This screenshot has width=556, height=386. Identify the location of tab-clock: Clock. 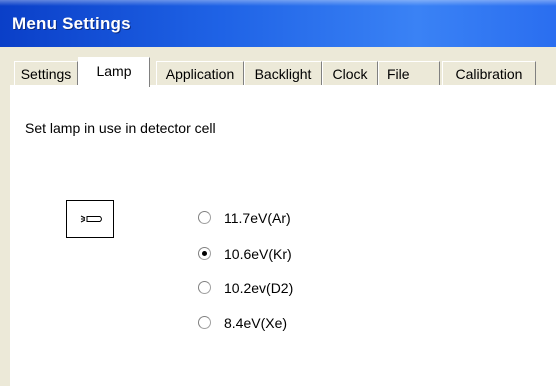
(350, 73).